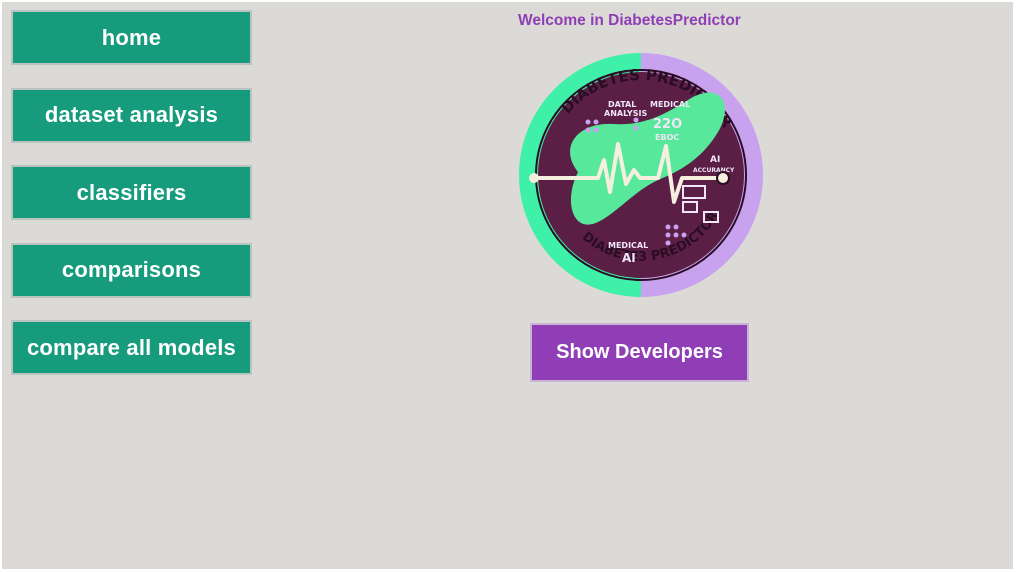  Describe the element at coordinates (131, 115) in the screenshot. I see `nav-dataset-analysis-button: dataset analysis` at that location.